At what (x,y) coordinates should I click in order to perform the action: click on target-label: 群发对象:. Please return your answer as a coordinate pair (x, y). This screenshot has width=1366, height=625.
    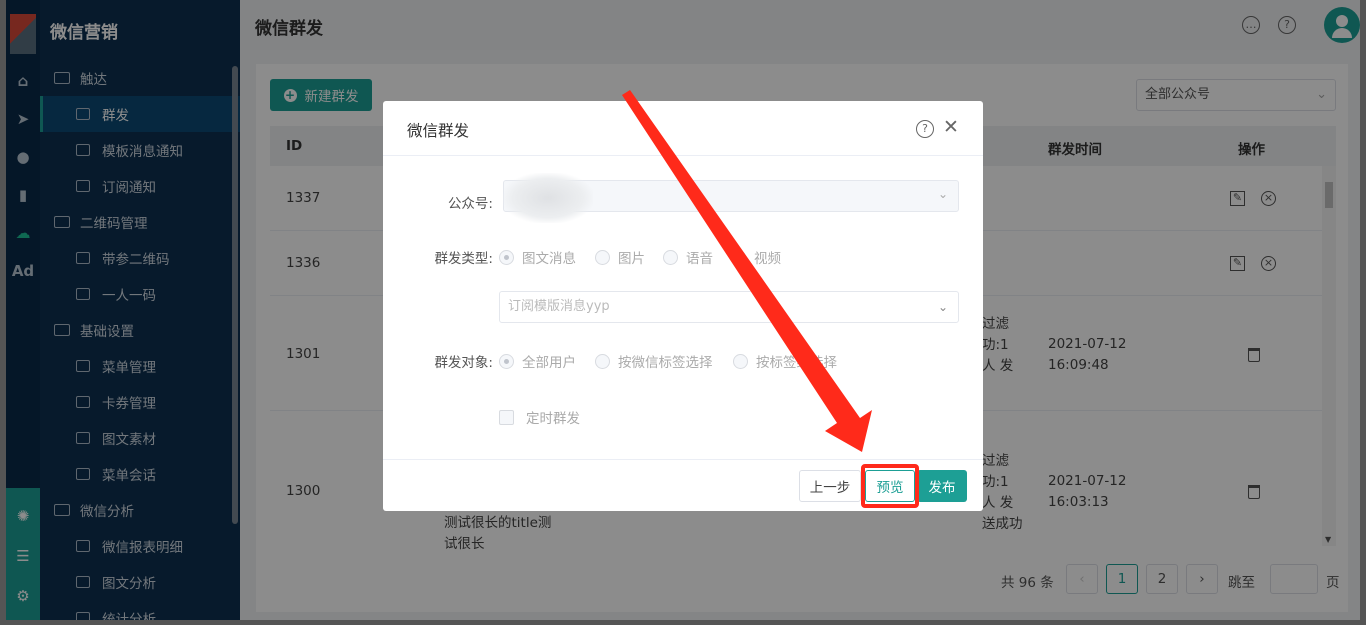
    Looking at the image, I should click on (463, 363).